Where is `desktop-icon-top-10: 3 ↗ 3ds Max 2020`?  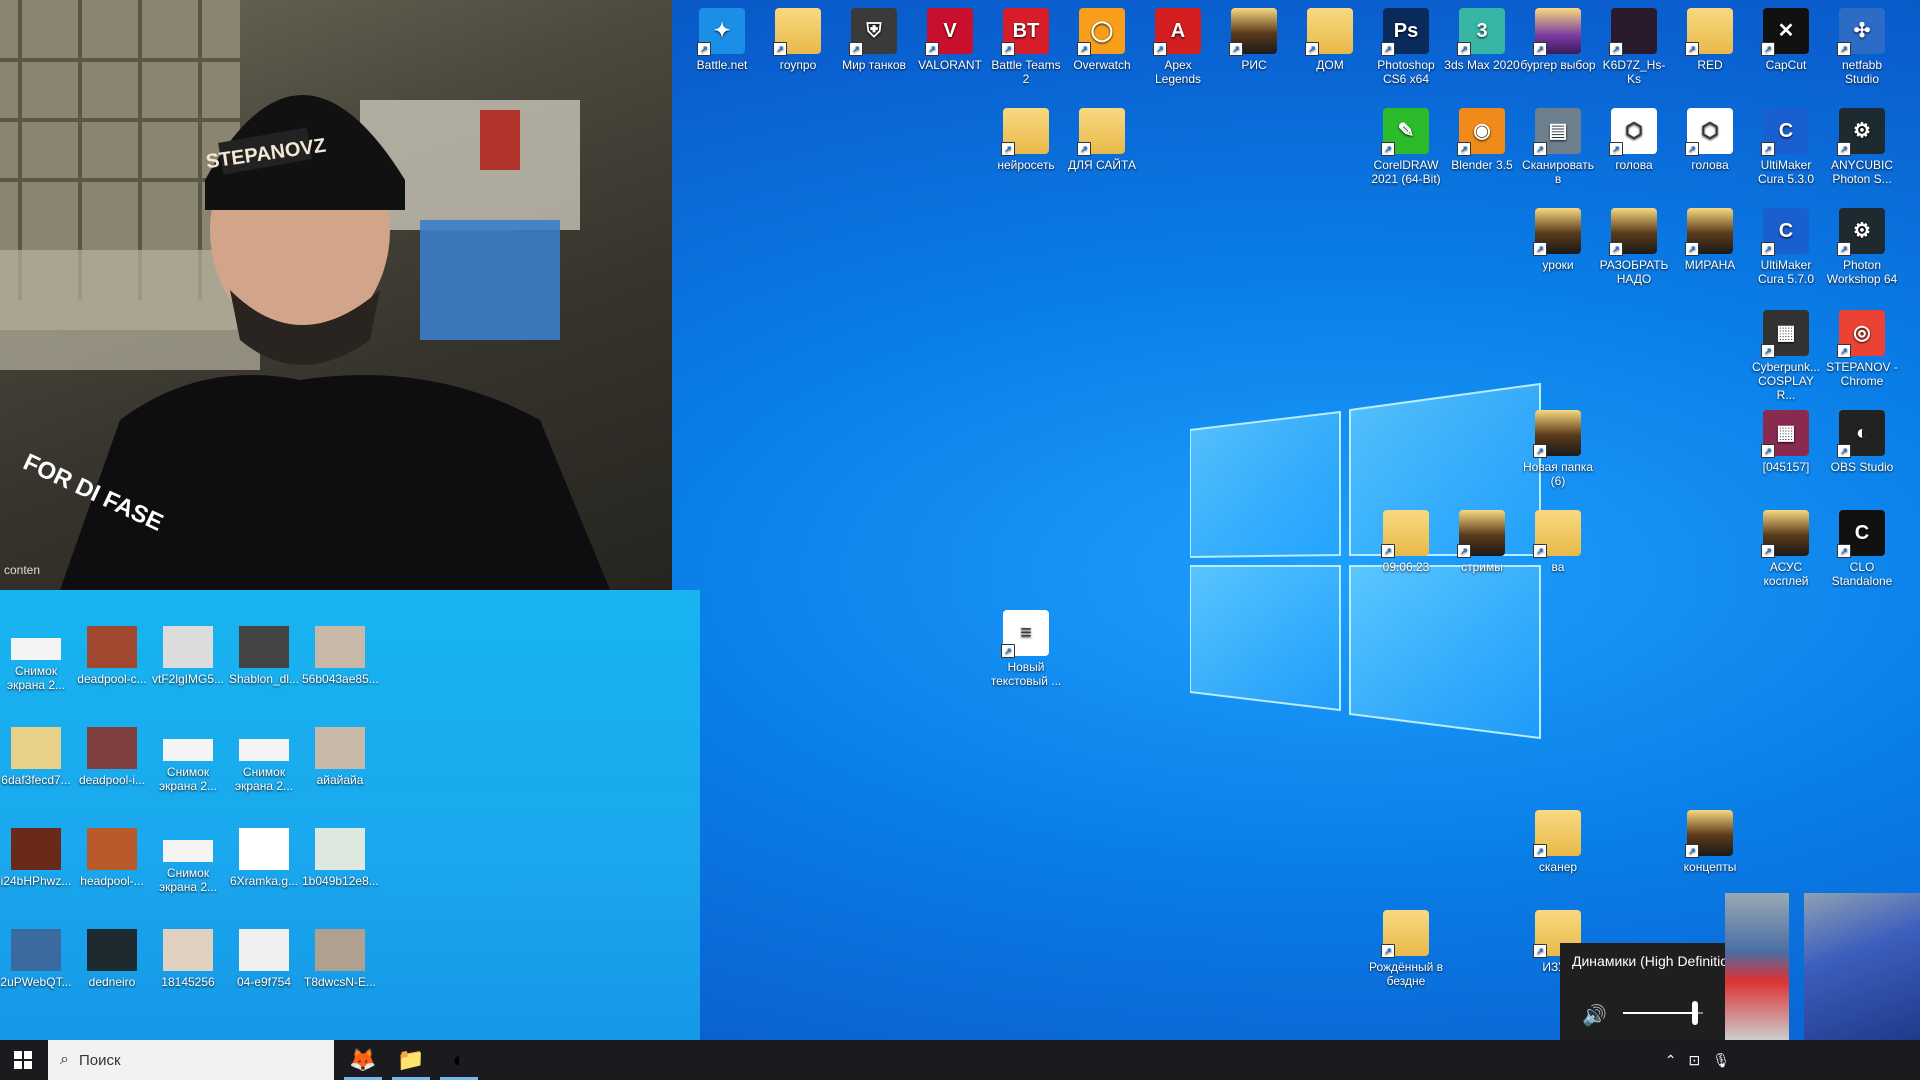
desktop-icon-top-10: 3 ↗ 3ds Max 2020 is located at coordinates (1482, 40).